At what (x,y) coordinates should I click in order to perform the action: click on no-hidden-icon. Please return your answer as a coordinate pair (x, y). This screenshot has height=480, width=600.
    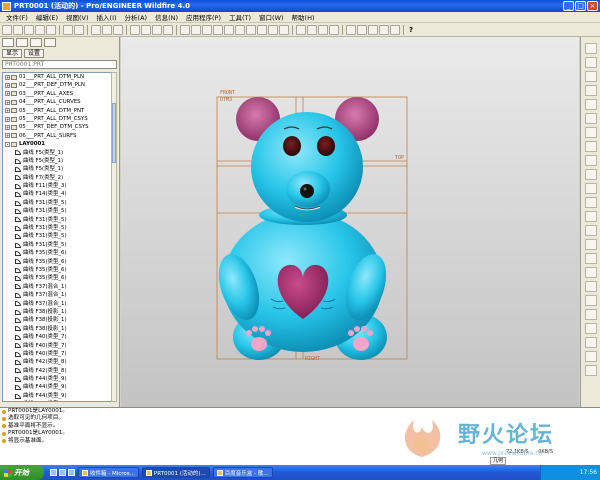
    Looking at the image, I should click on (323, 29).